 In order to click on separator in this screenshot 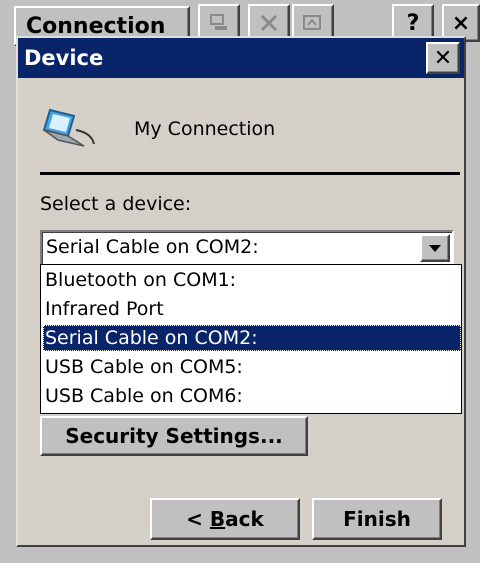, I will do `click(250, 173)`.